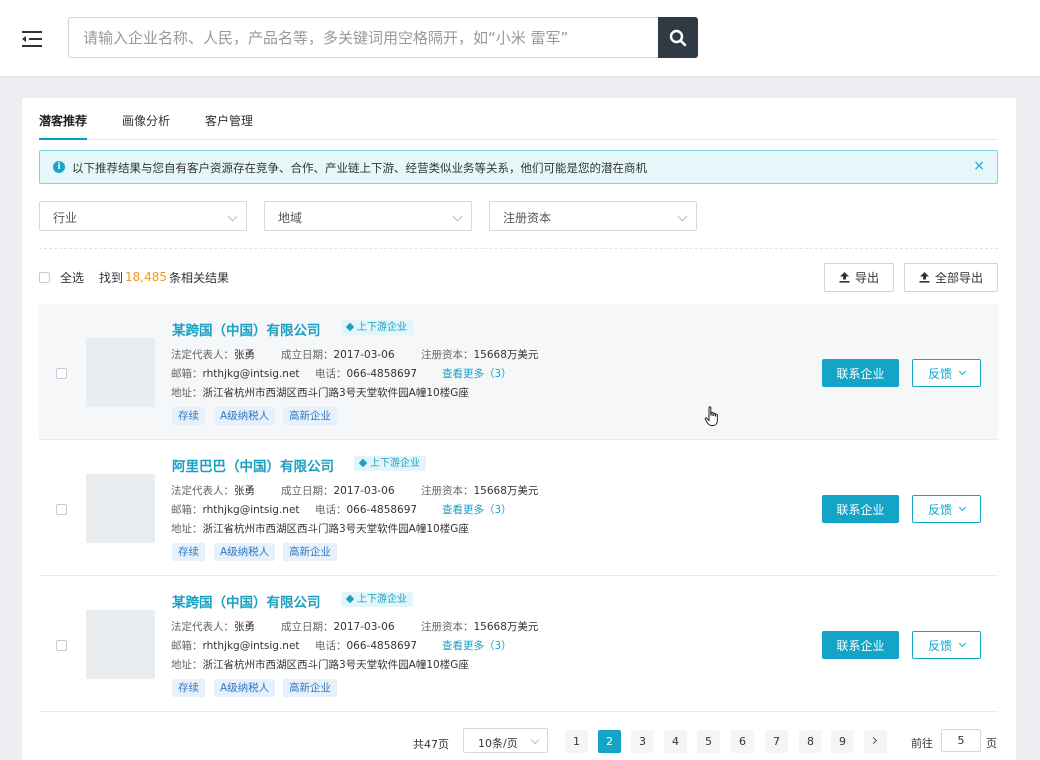  What do you see at coordinates (675, 741) in the screenshot?
I see `page-button: 4` at bounding box center [675, 741].